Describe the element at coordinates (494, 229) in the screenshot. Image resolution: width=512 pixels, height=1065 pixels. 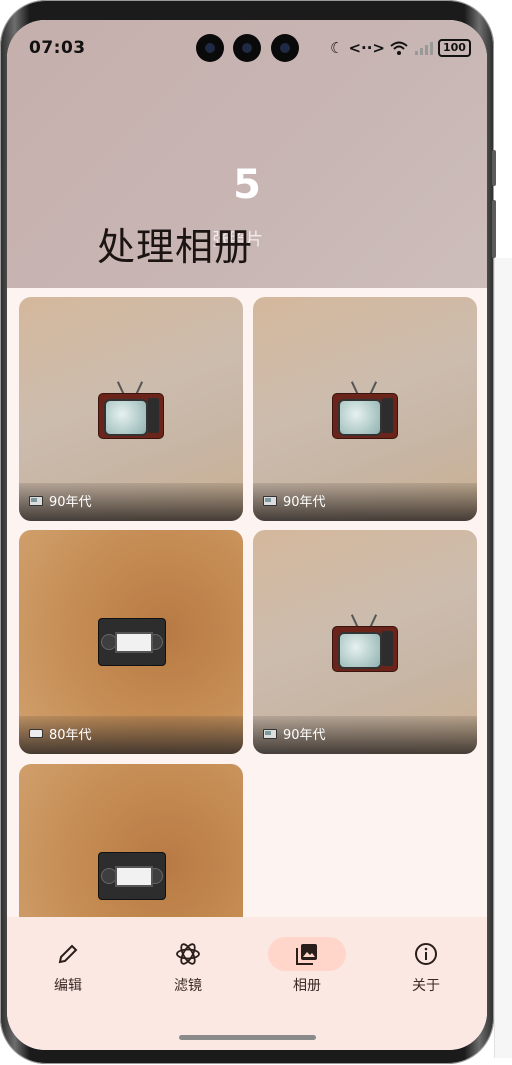
I see `power-button` at that location.